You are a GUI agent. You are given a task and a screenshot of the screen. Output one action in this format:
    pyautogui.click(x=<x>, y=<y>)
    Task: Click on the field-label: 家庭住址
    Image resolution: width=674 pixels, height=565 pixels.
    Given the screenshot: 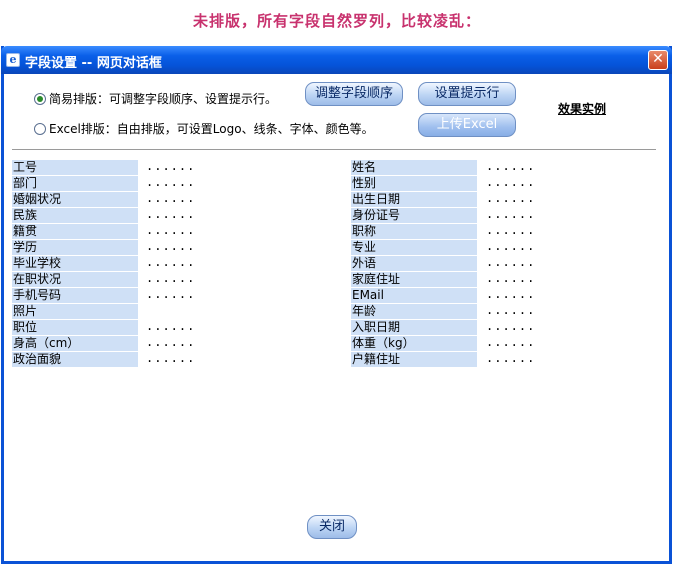 What is the action you would take?
    pyautogui.click(x=414, y=279)
    